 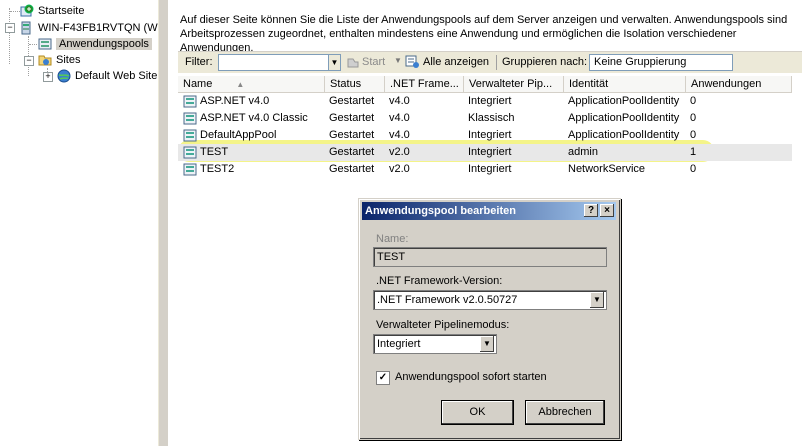 What do you see at coordinates (443, 325) in the screenshot?
I see `pipeline-mode-label: Verwalteter Pipelinemodus:` at bounding box center [443, 325].